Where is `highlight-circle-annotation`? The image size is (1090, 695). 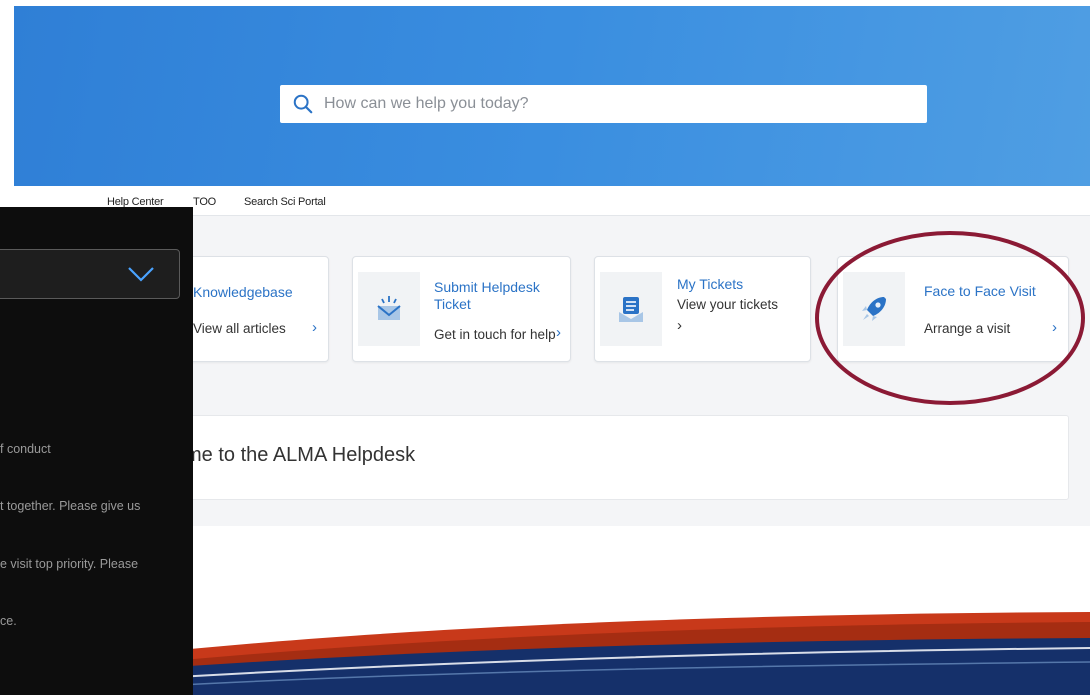 highlight-circle-annotation is located at coordinates (950, 318).